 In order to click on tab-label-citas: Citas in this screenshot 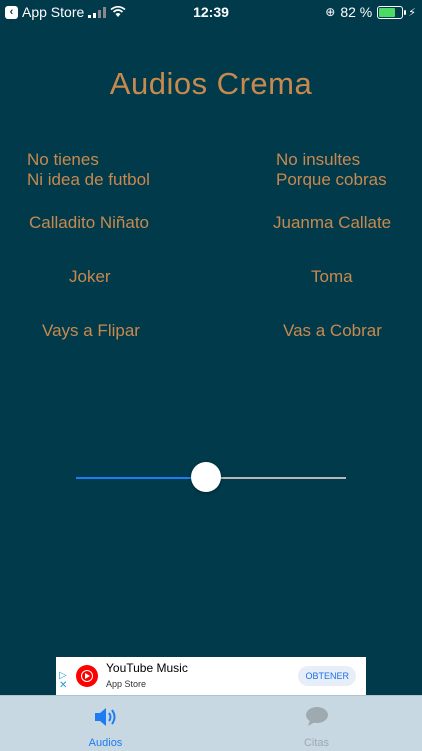, I will do `click(316, 743)`.